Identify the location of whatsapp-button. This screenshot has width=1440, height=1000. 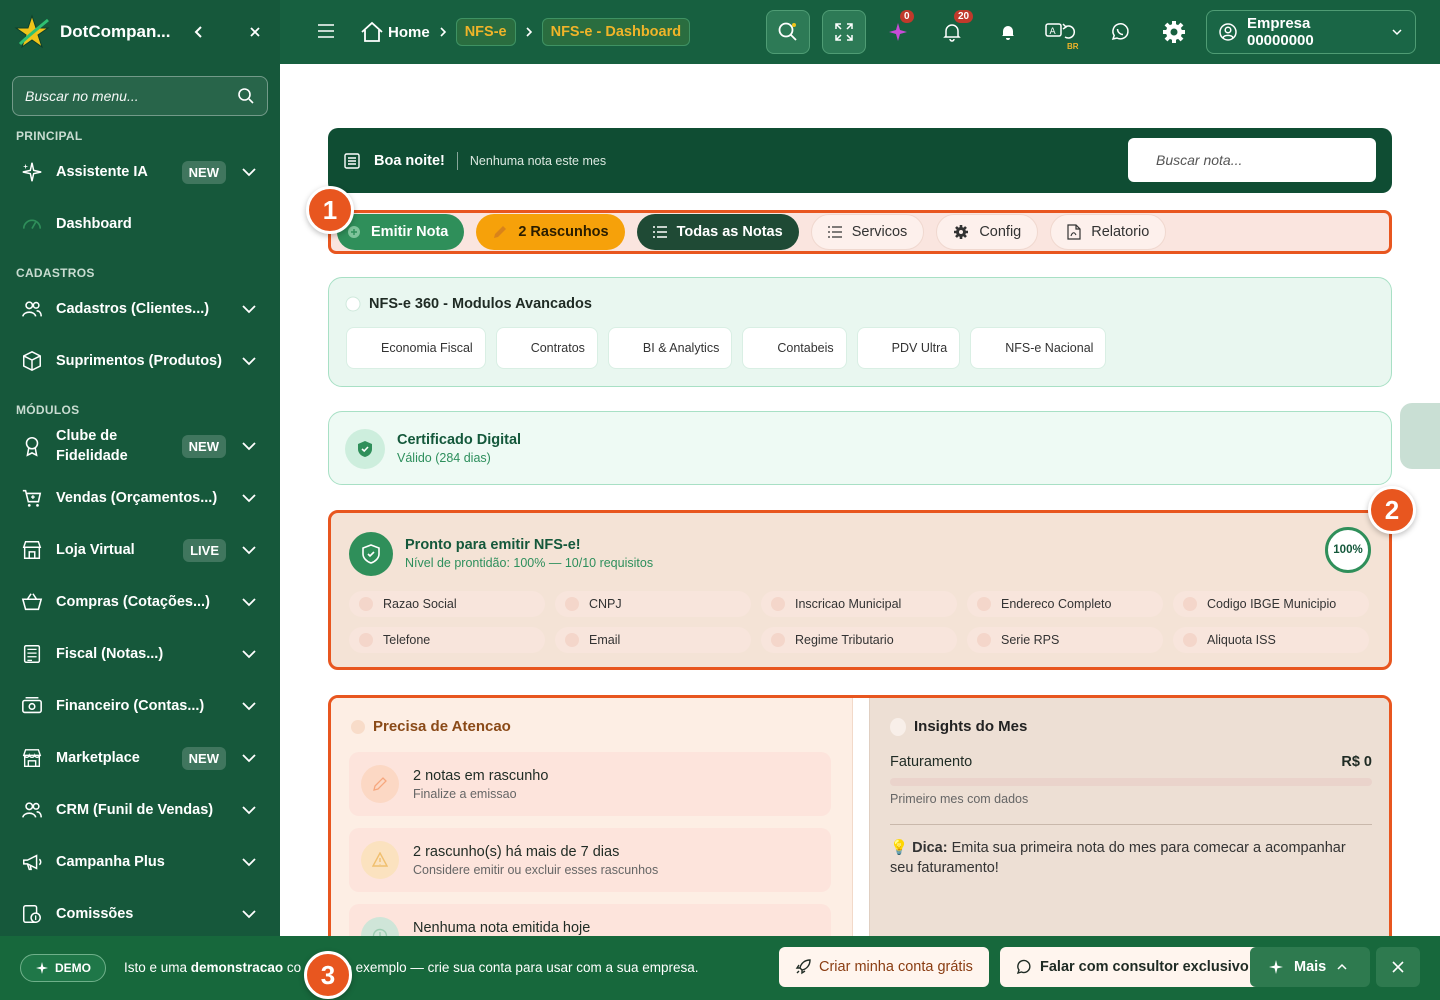
(1120, 32).